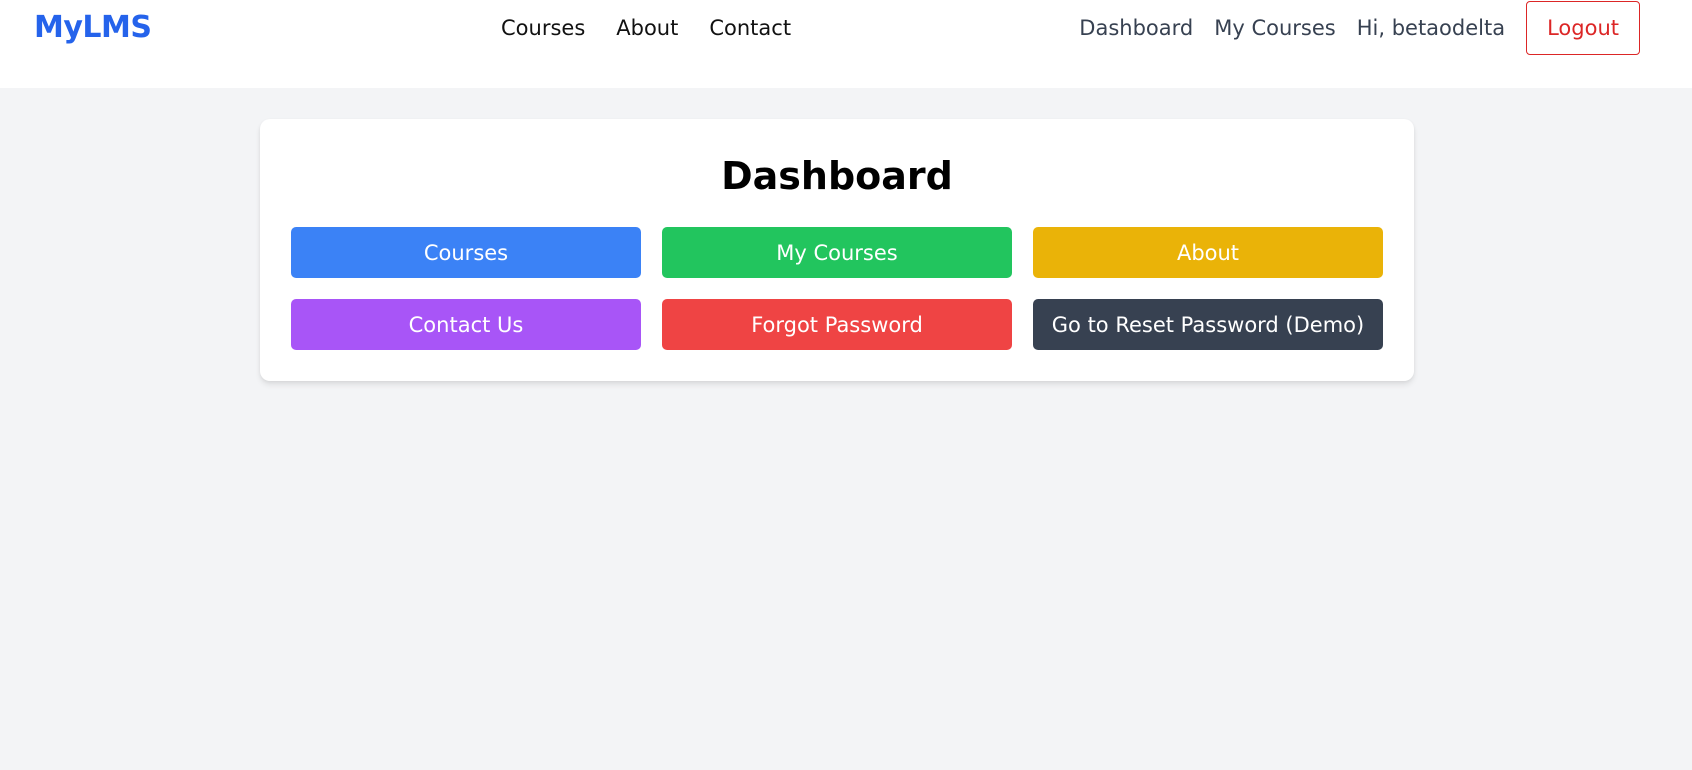  What do you see at coordinates (543, 28) in the screenshot?
I see `nav-link-courses: Courses` at bounding box center [543, 28].